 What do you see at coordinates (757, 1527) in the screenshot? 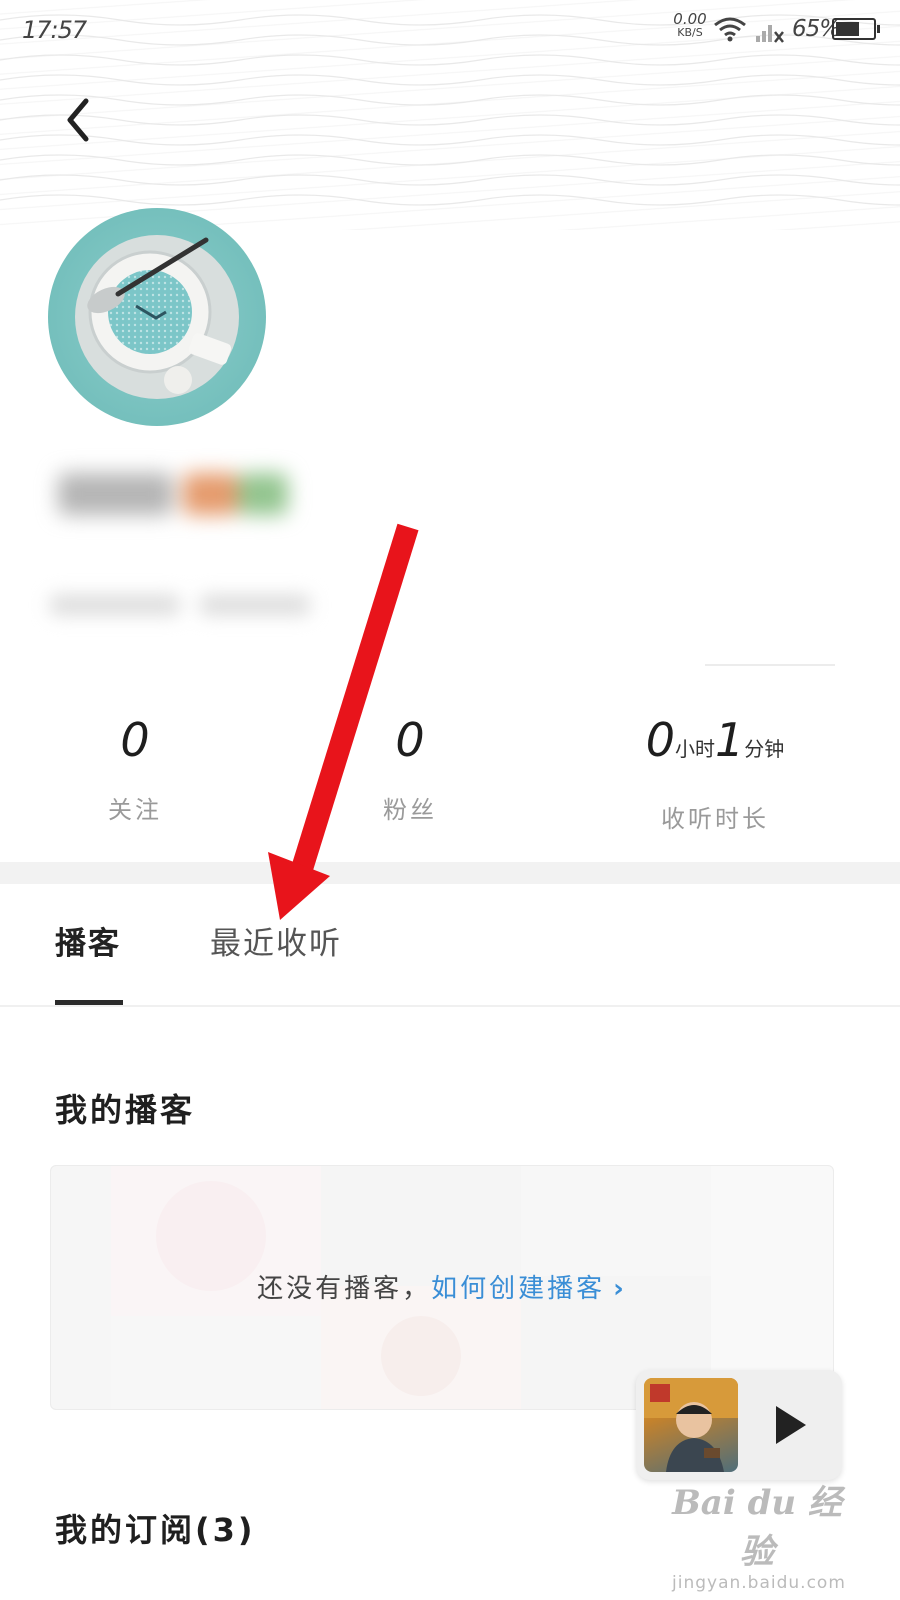
I see `watermark-brand: Bai du 经验` at bounding box center [757, 1527].